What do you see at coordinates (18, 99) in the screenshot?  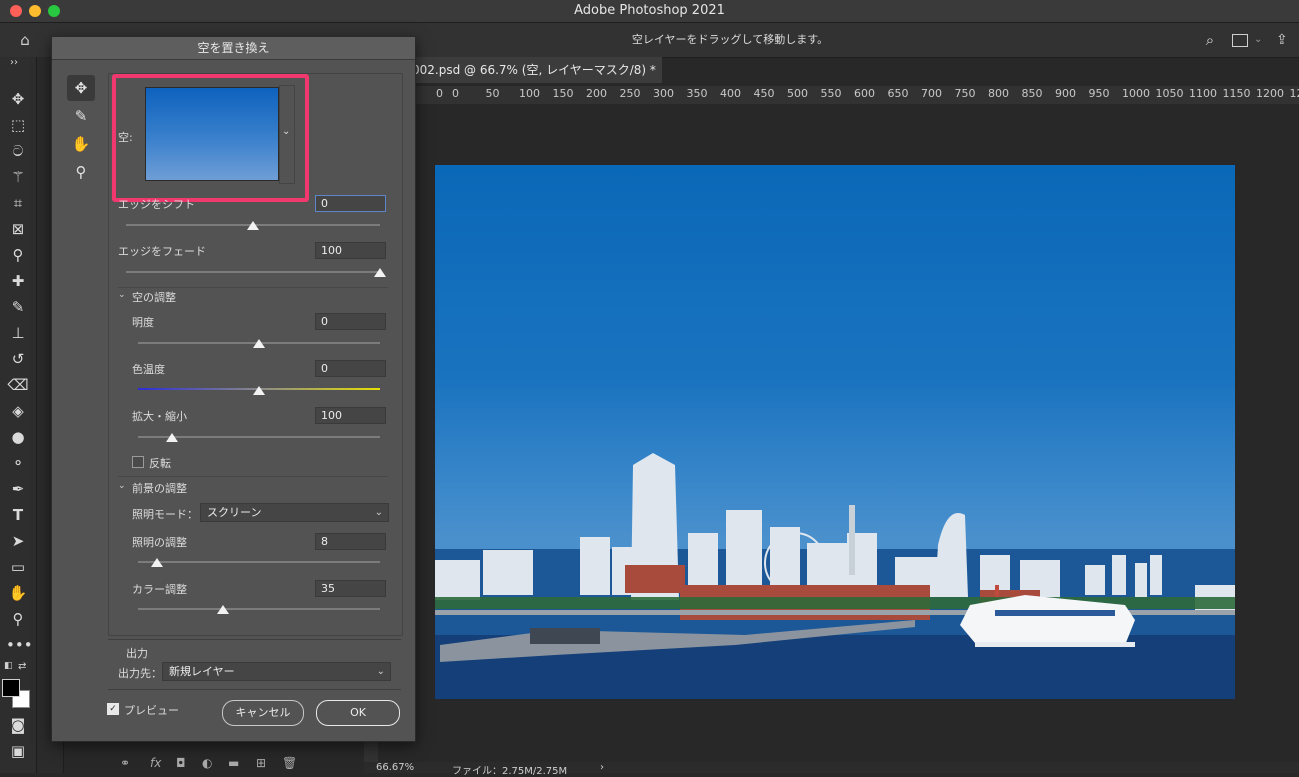 I see `move-tool-icon: ✥` at bounding box center [18, 99].